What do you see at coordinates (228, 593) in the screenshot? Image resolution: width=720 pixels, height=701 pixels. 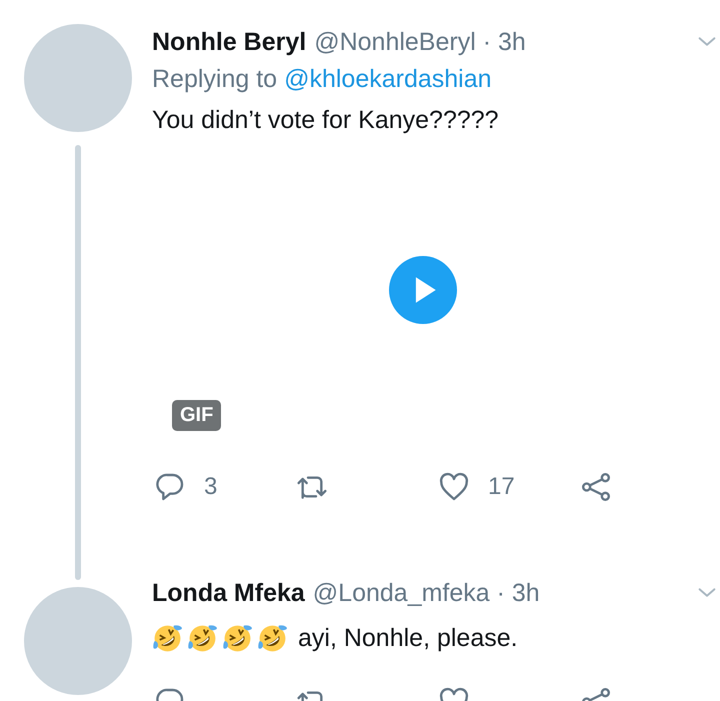 I see `user-name: Londa Mfeka` at bounding box center [228, 593].